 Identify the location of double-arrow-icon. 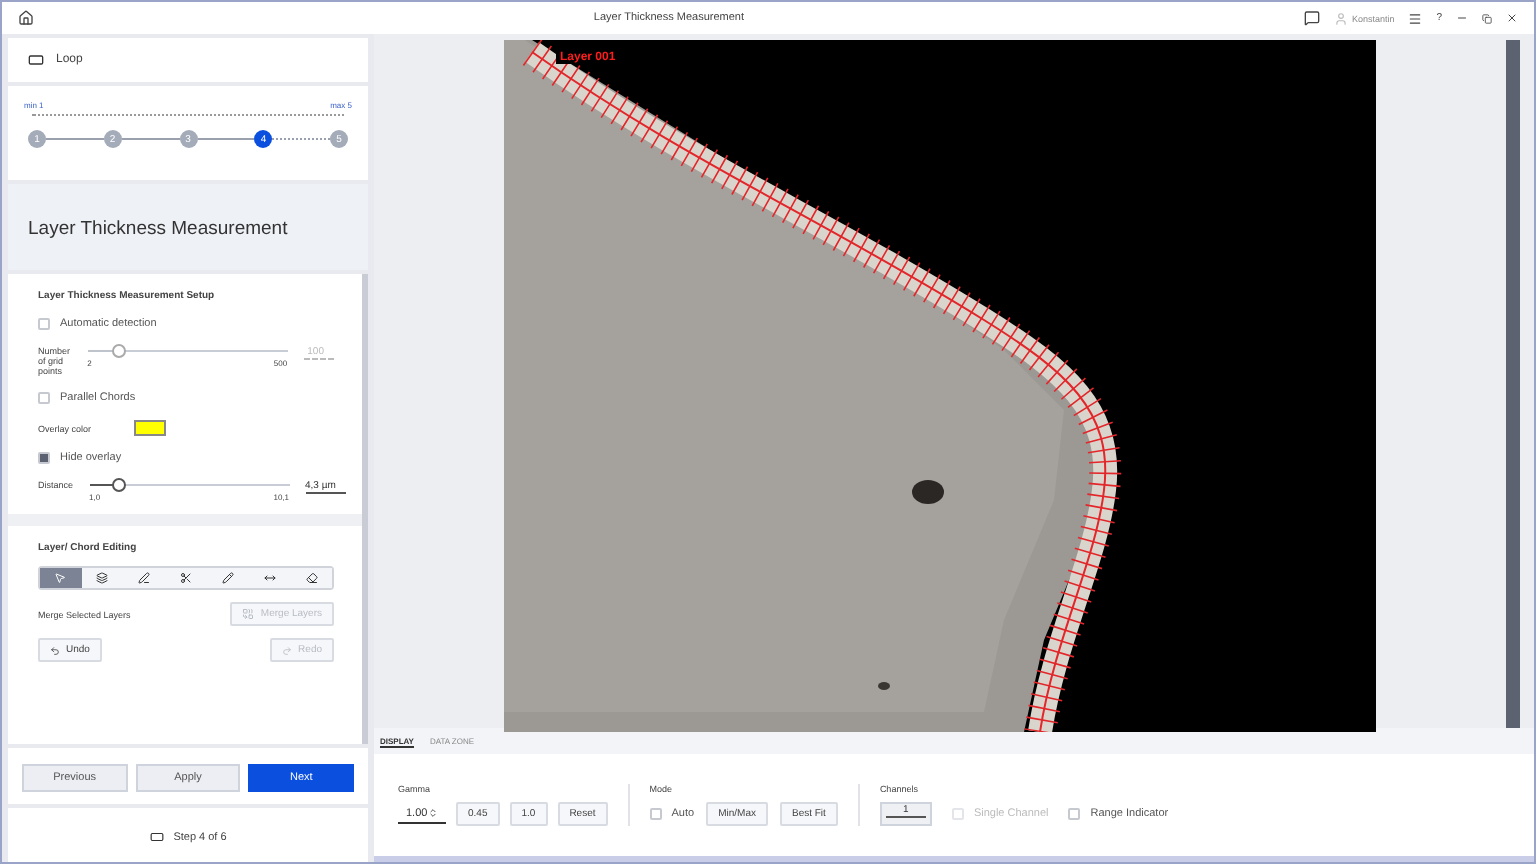
(269, 578).